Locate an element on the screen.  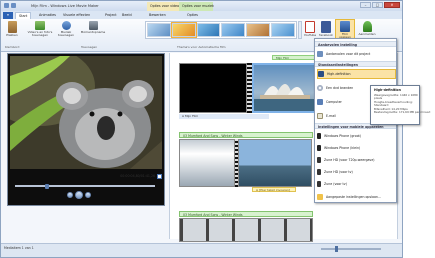
menu-item-label: High-definition is located at coordinates (339, 74).